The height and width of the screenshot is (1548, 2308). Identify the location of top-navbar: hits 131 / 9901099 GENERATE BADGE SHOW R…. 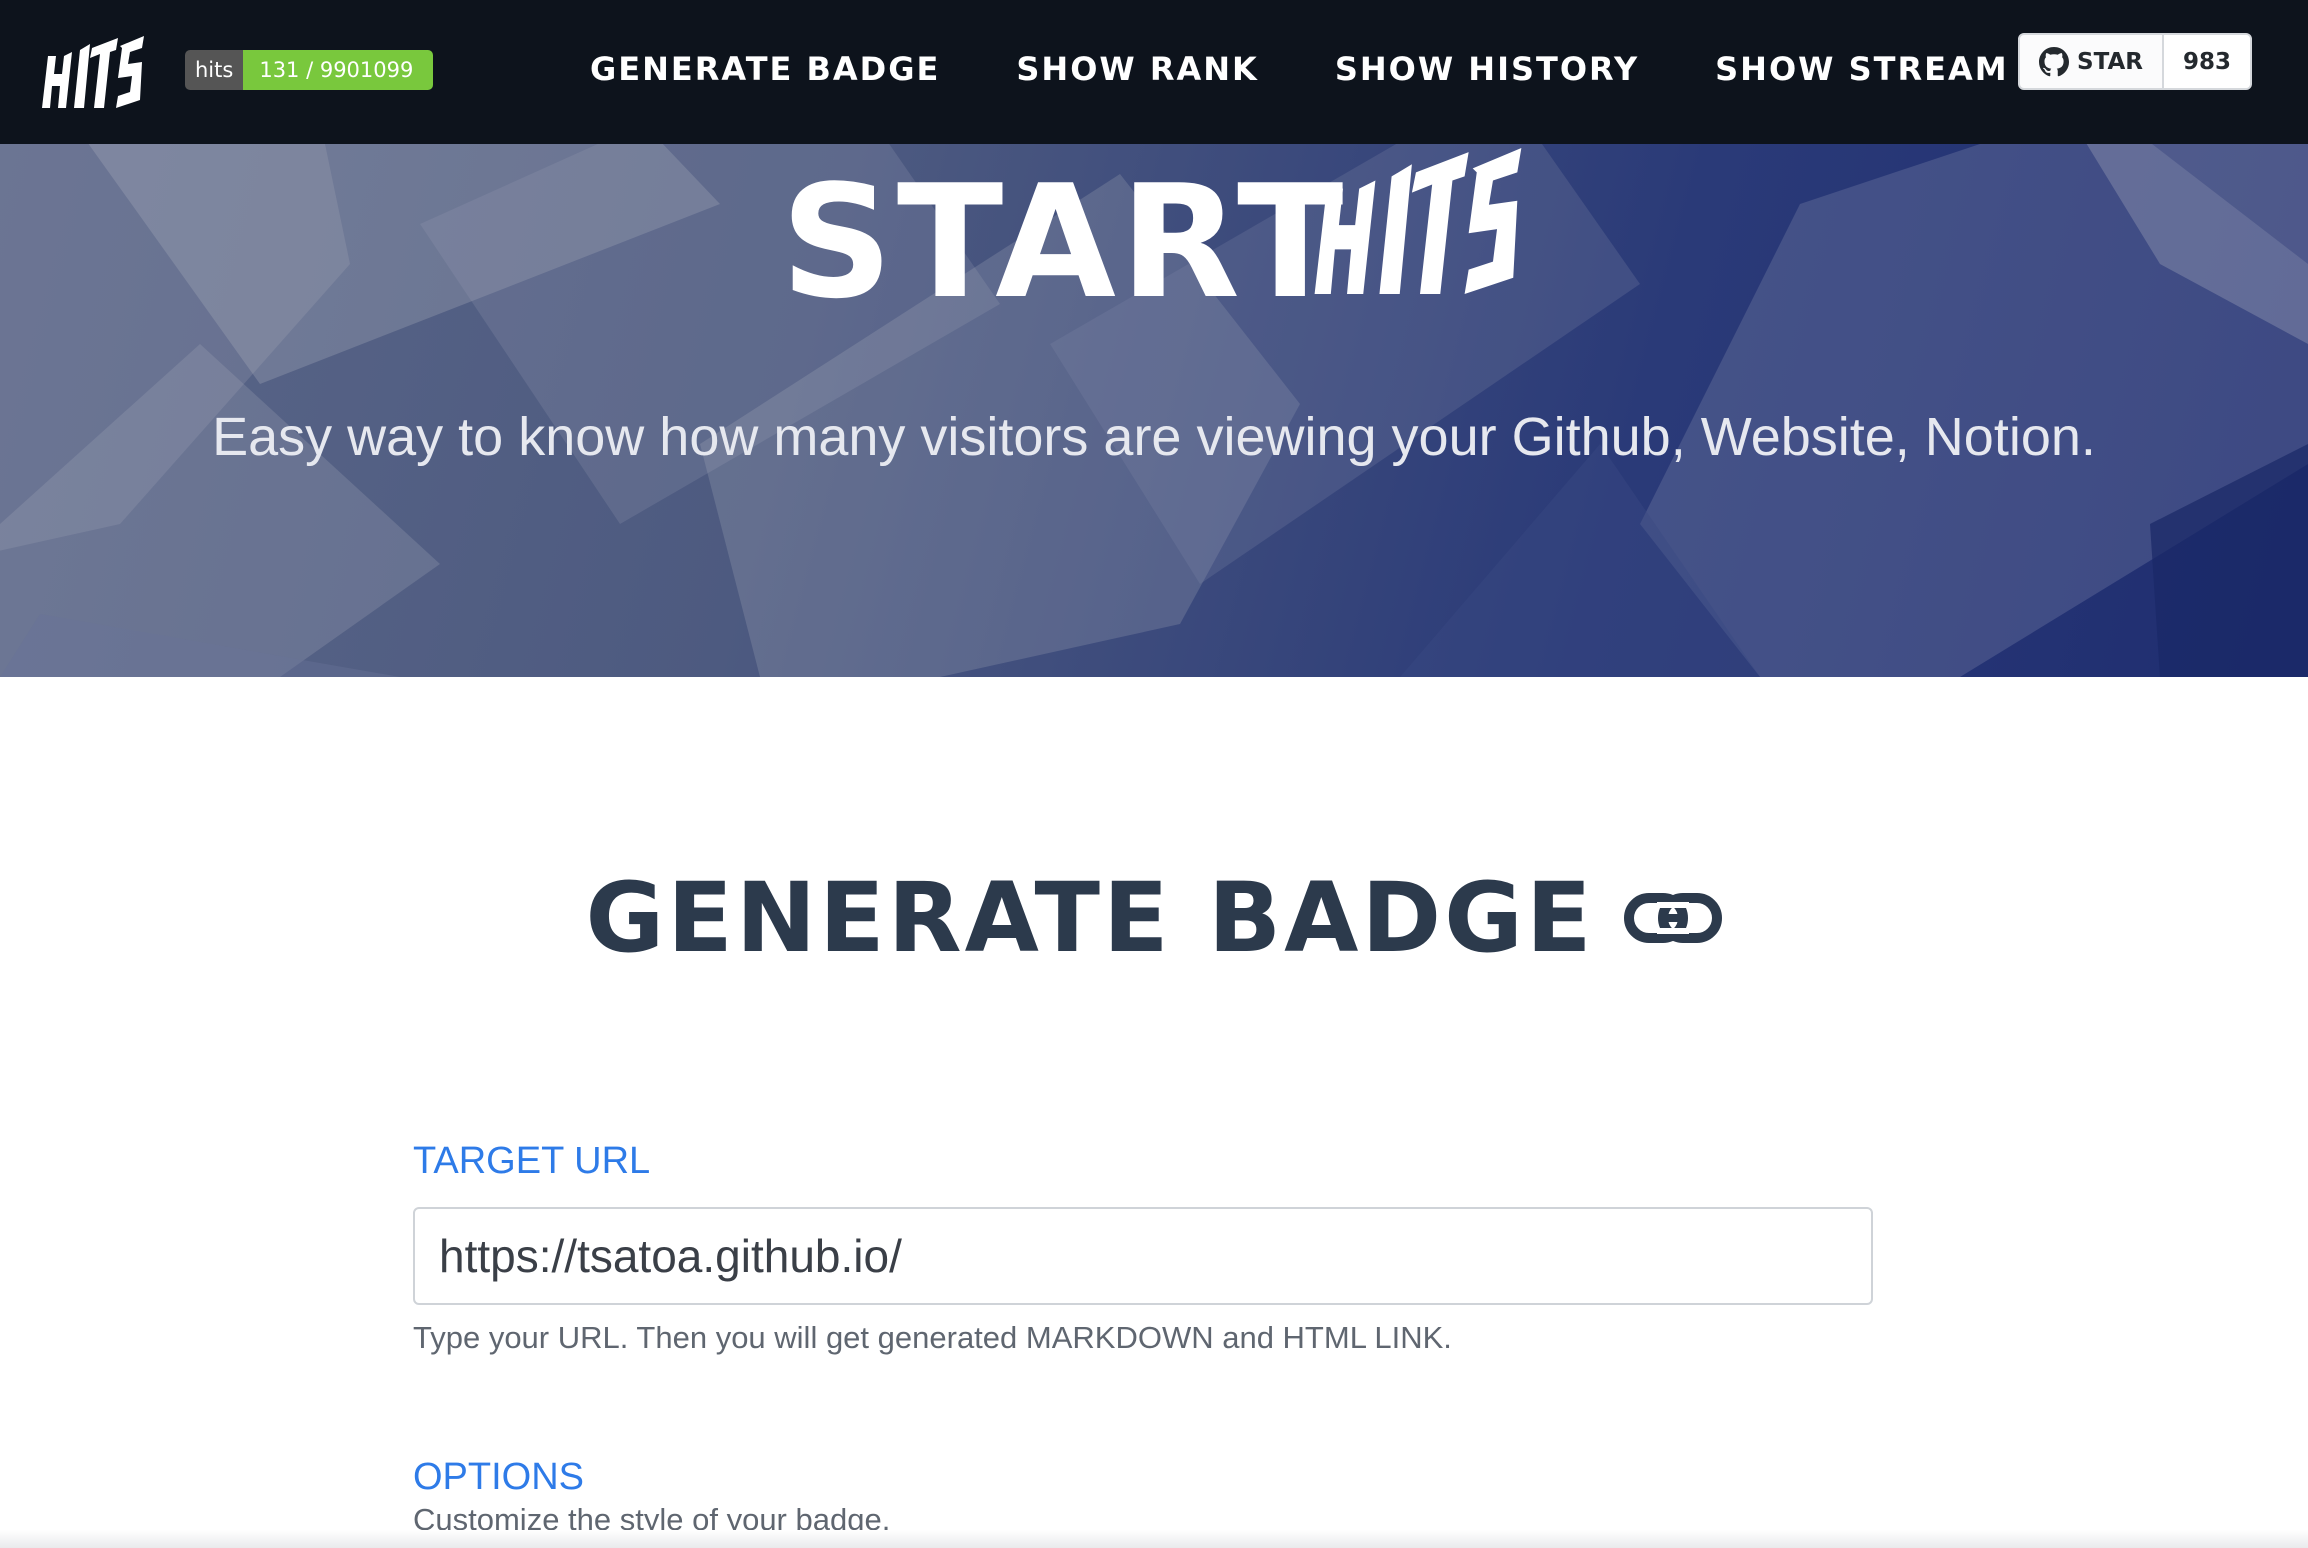
(1154, 72).